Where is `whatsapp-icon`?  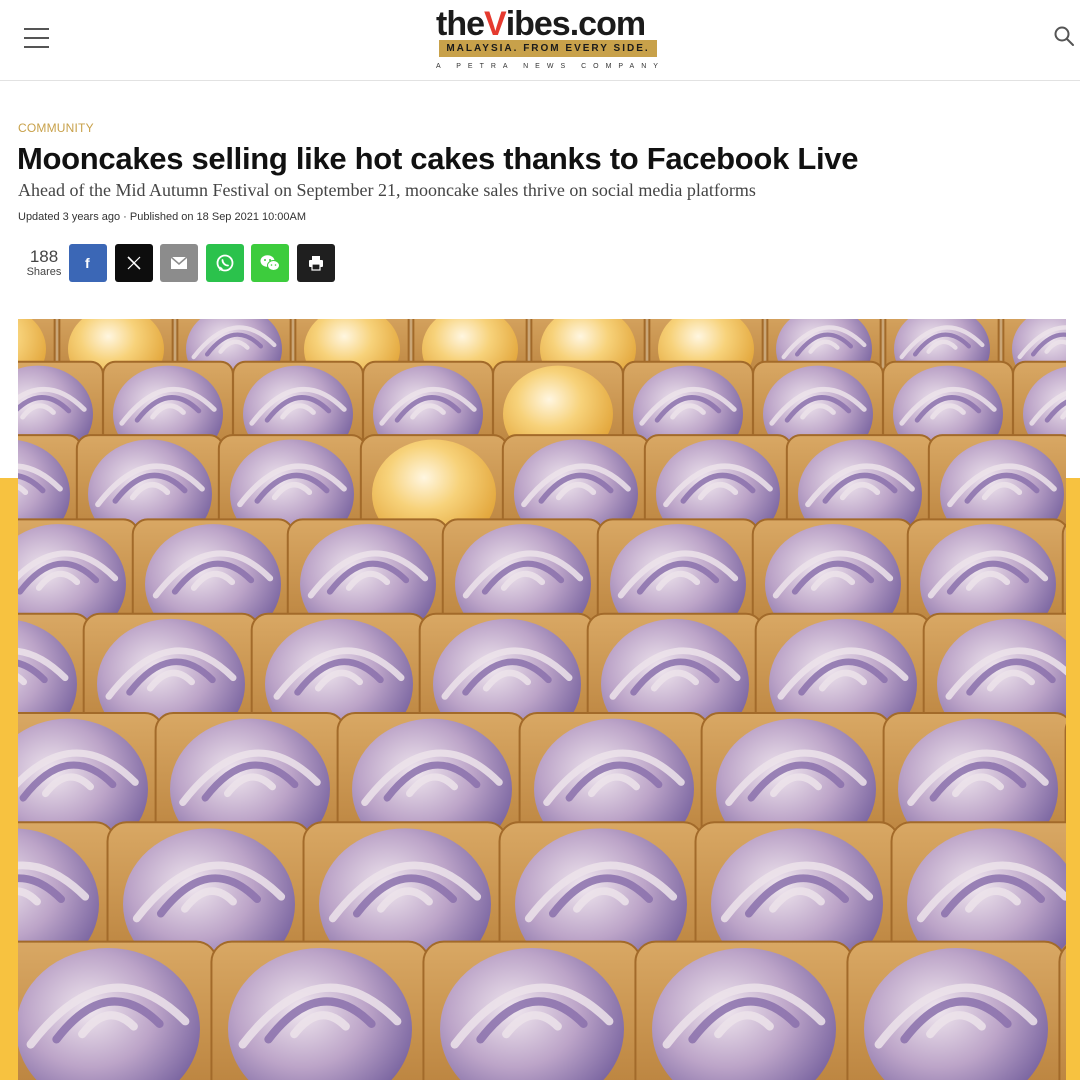
whatsapp-icon is located at coordinates (225, 263).